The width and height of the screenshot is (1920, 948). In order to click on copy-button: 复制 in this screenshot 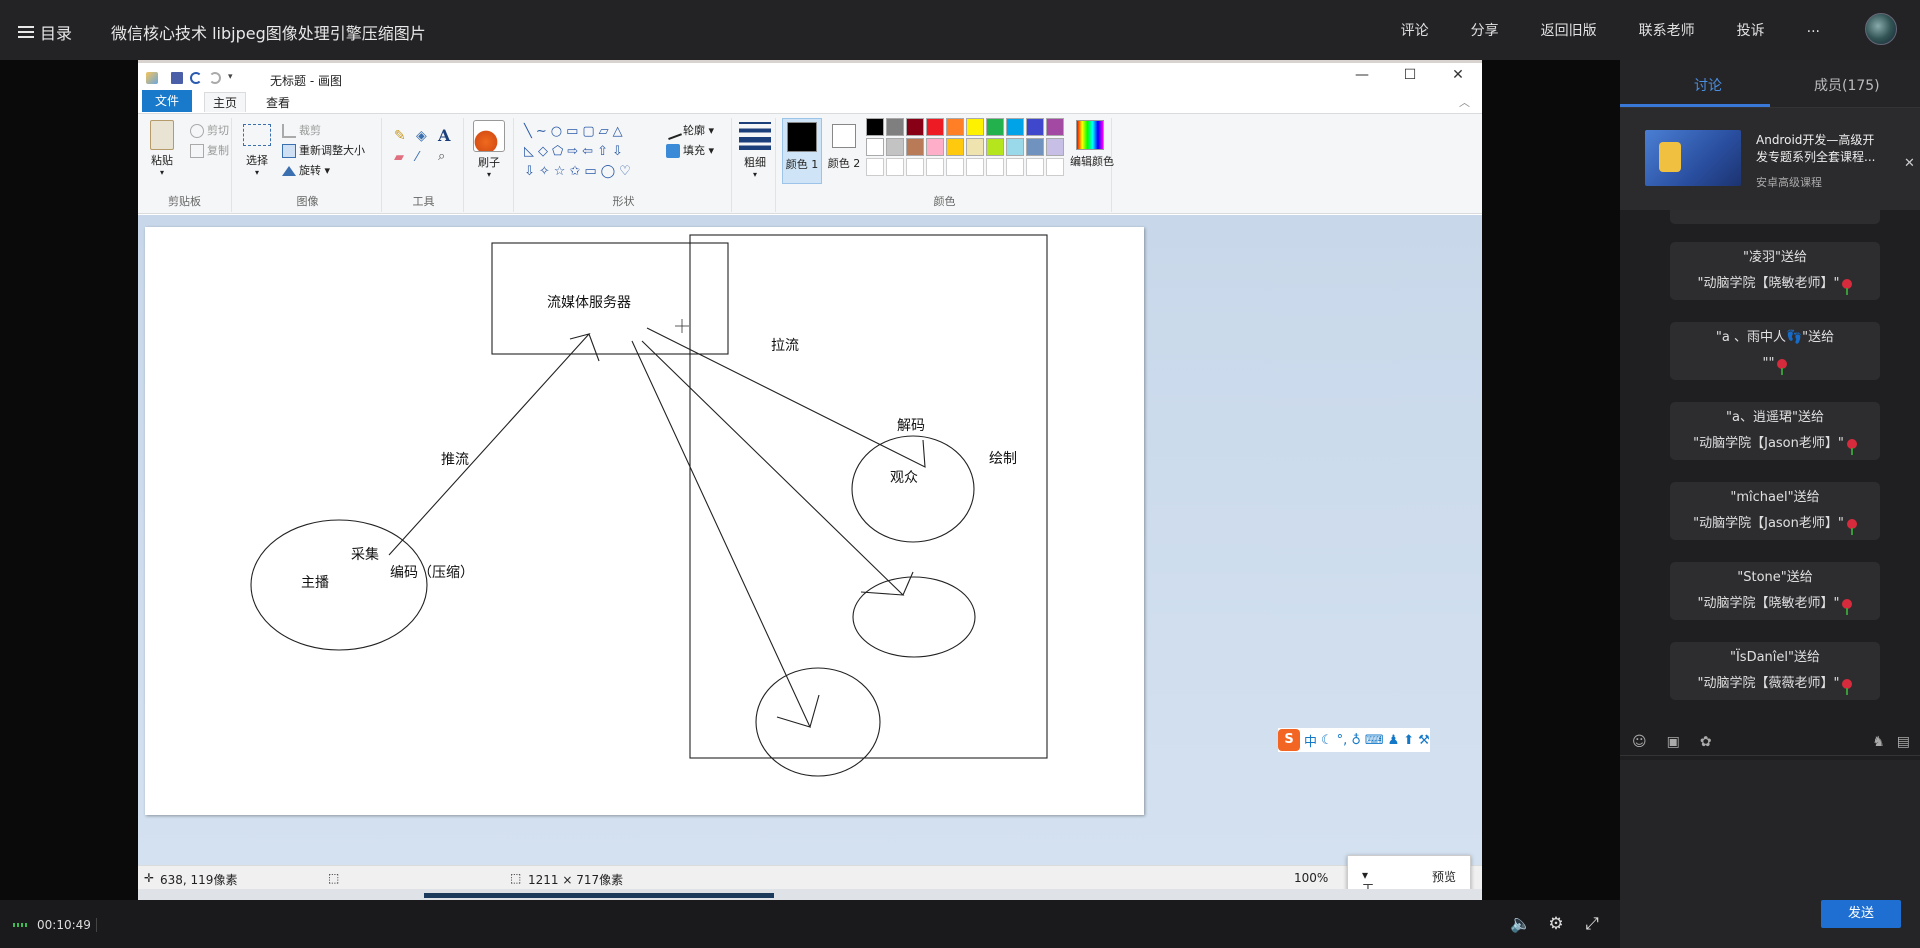, I will do `click(209, 150)`.